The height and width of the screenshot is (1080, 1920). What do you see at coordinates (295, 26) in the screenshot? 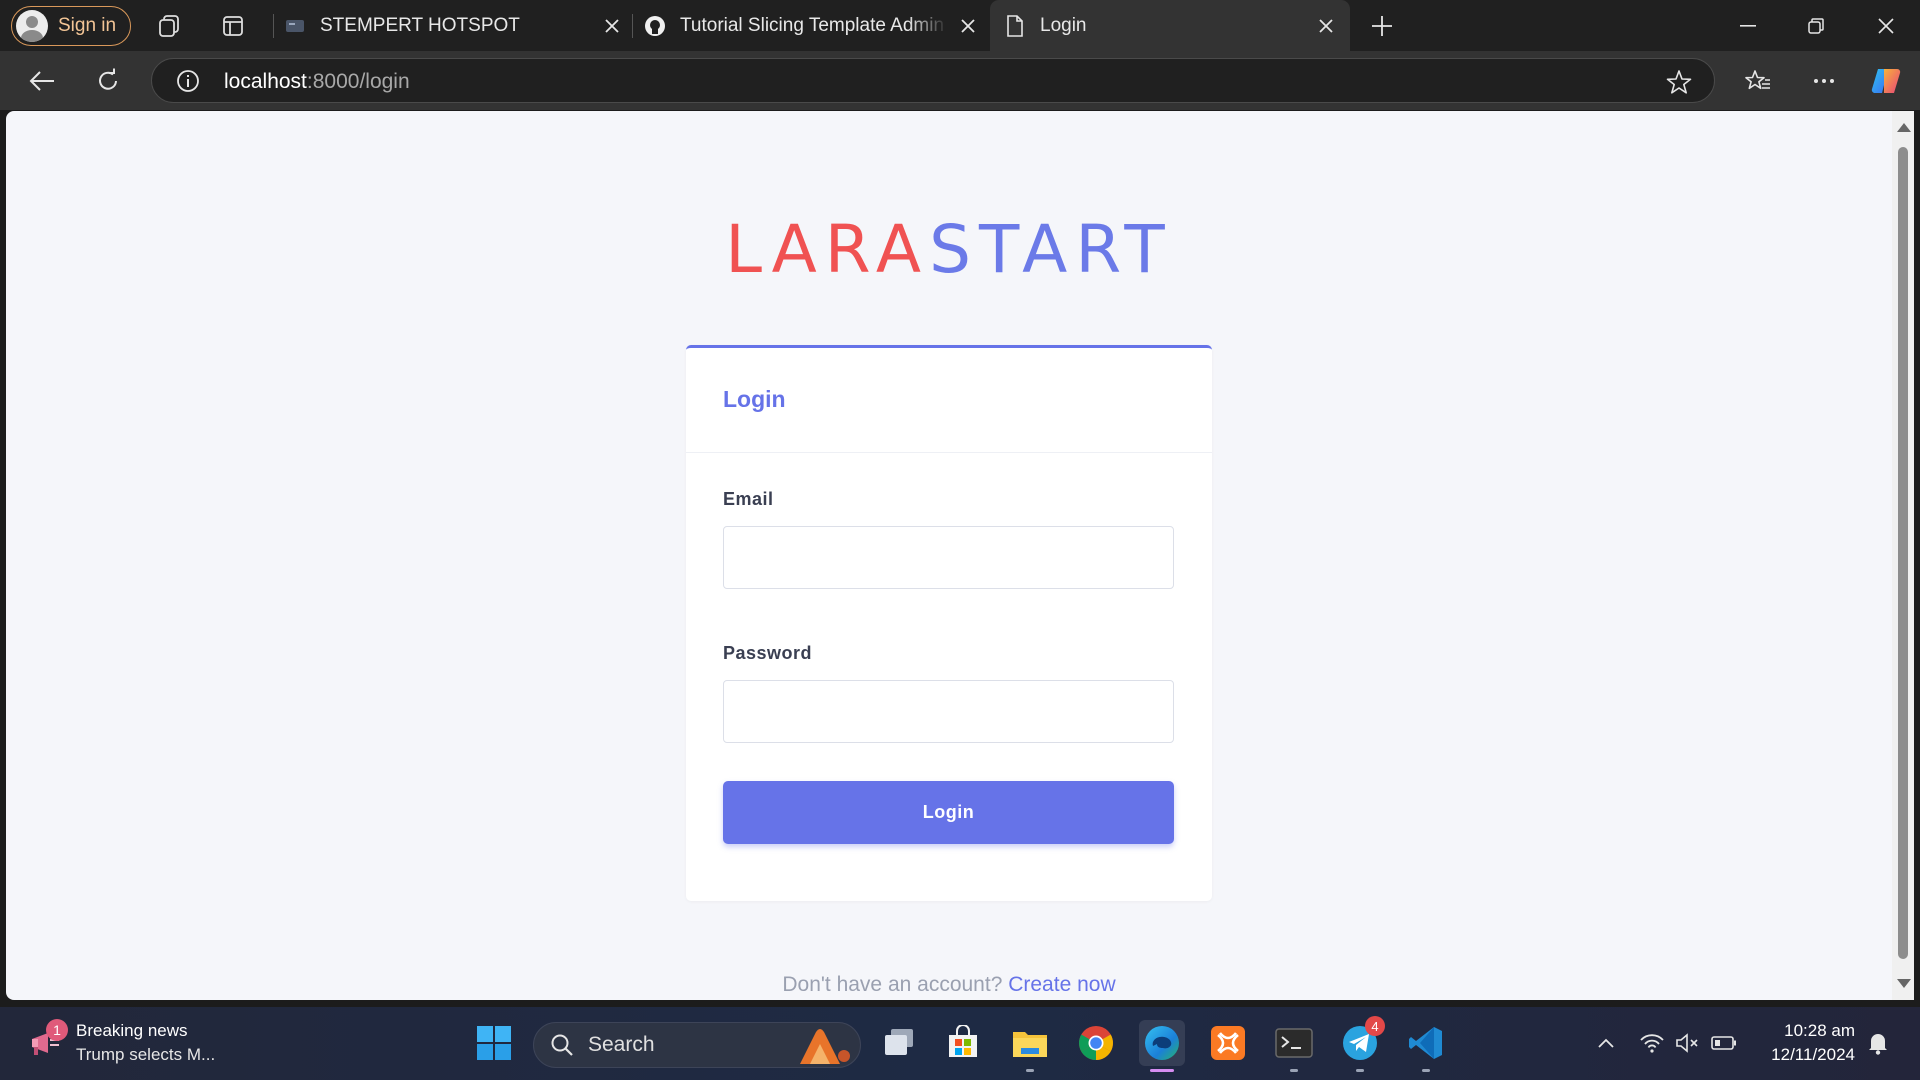
I see `site-favicon-icon` at bounding box center [295, 26].